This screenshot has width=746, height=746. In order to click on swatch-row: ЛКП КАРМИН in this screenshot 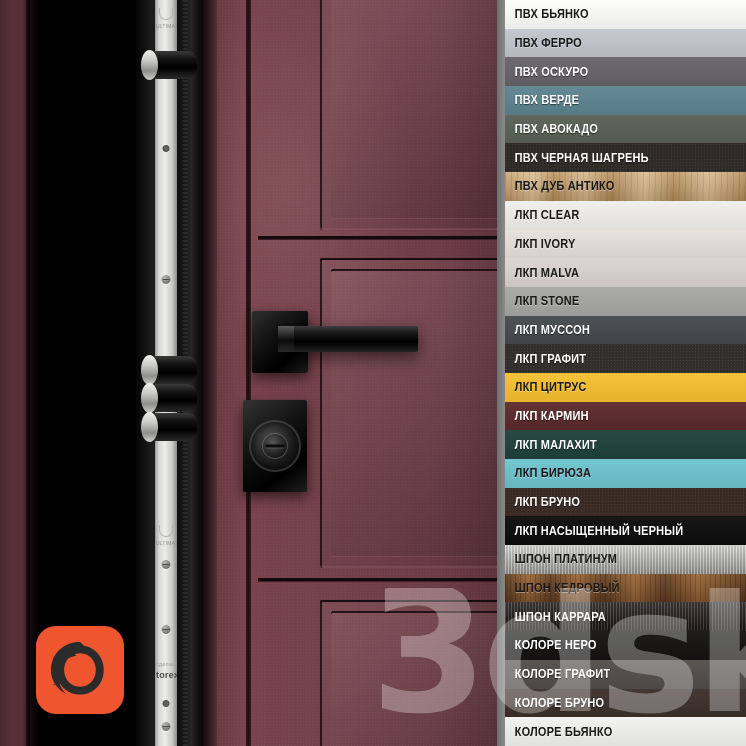, I will do `click(625, 416)`.